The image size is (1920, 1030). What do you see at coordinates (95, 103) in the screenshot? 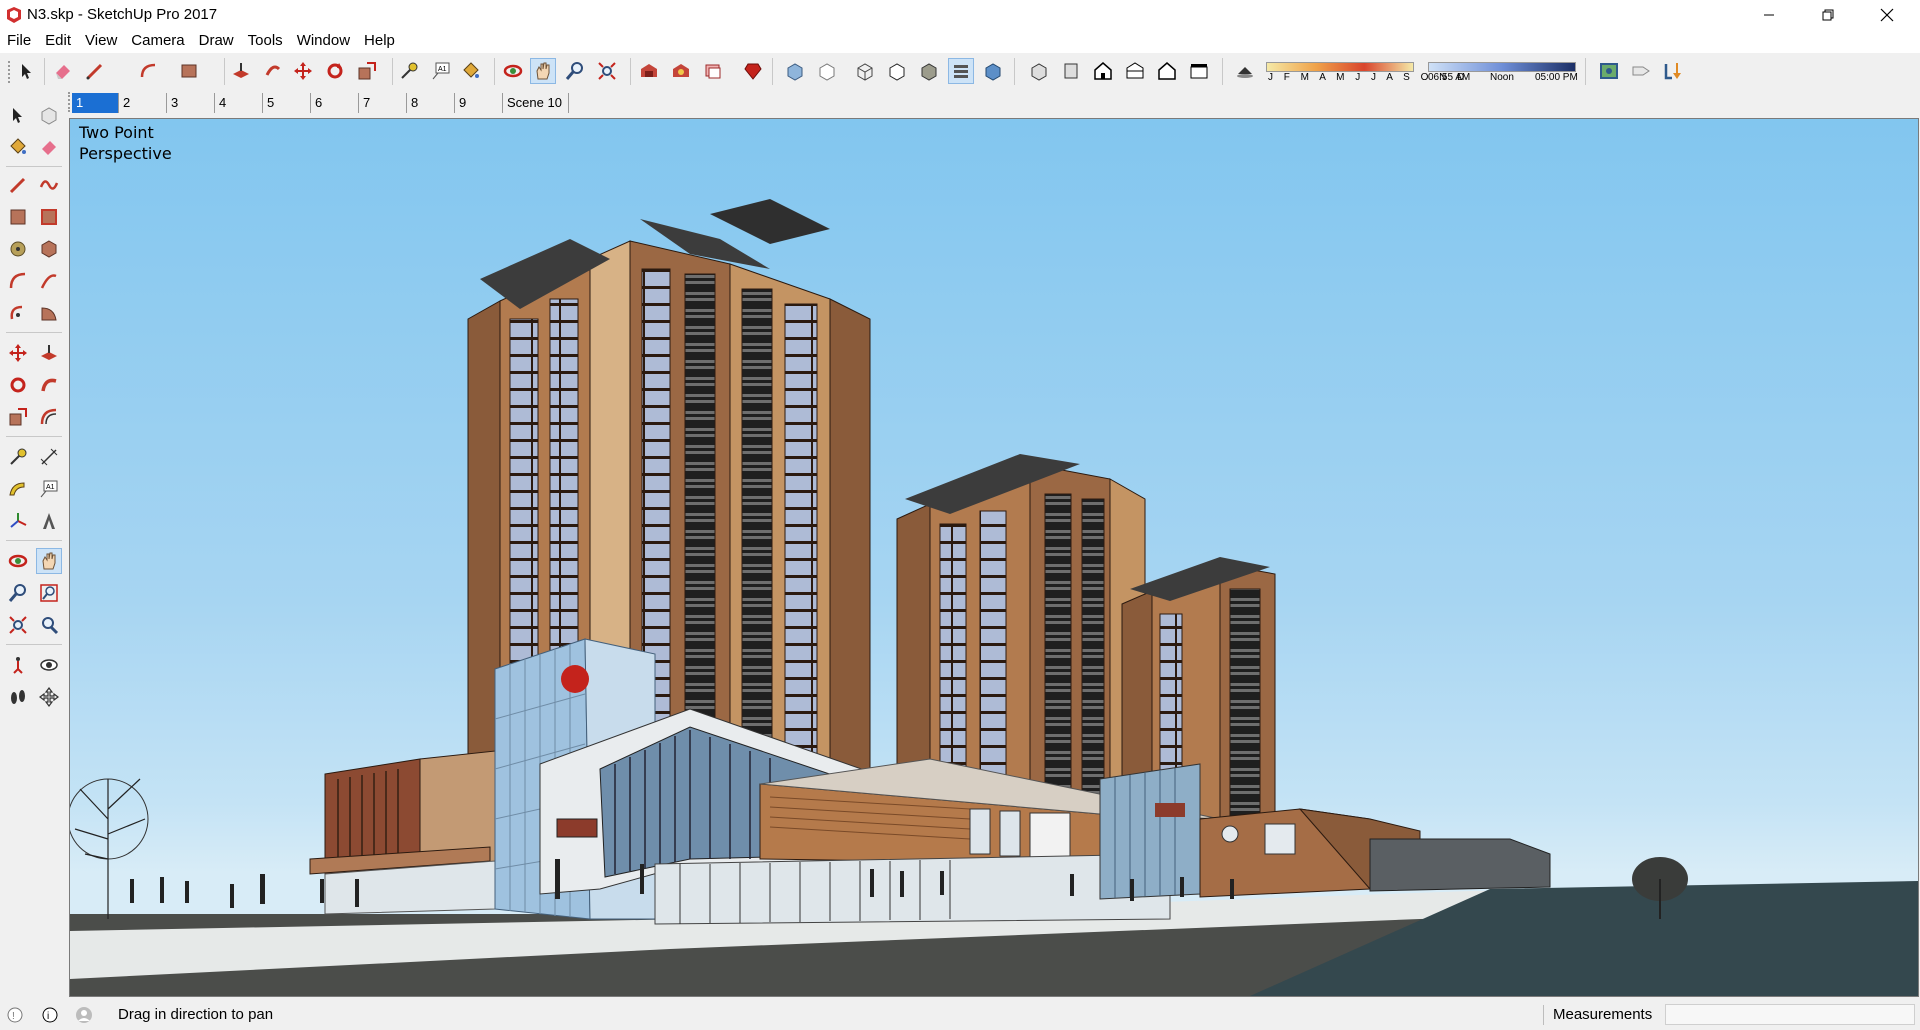
I see `scene-tab-1: 1` at bounding box center [95, 103].